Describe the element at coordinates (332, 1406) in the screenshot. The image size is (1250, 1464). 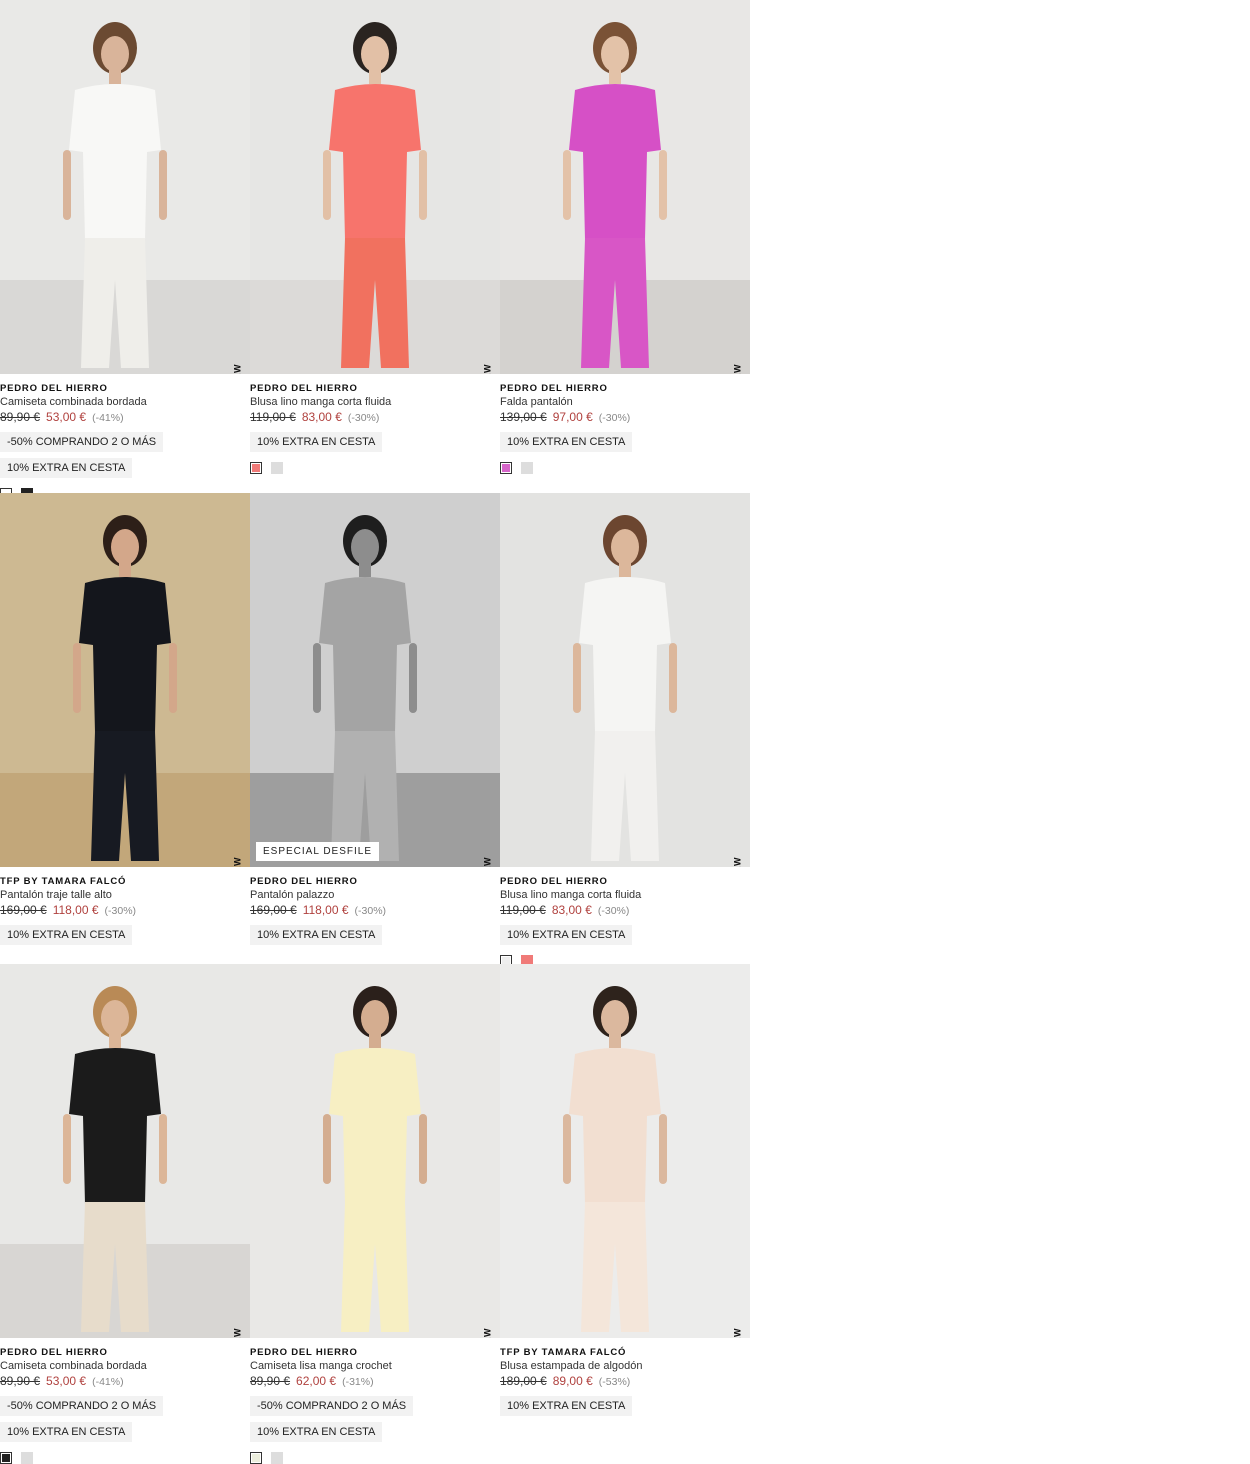
I see `promo-tag: -50% COMPRANDO 2 O MÁS` at that location.